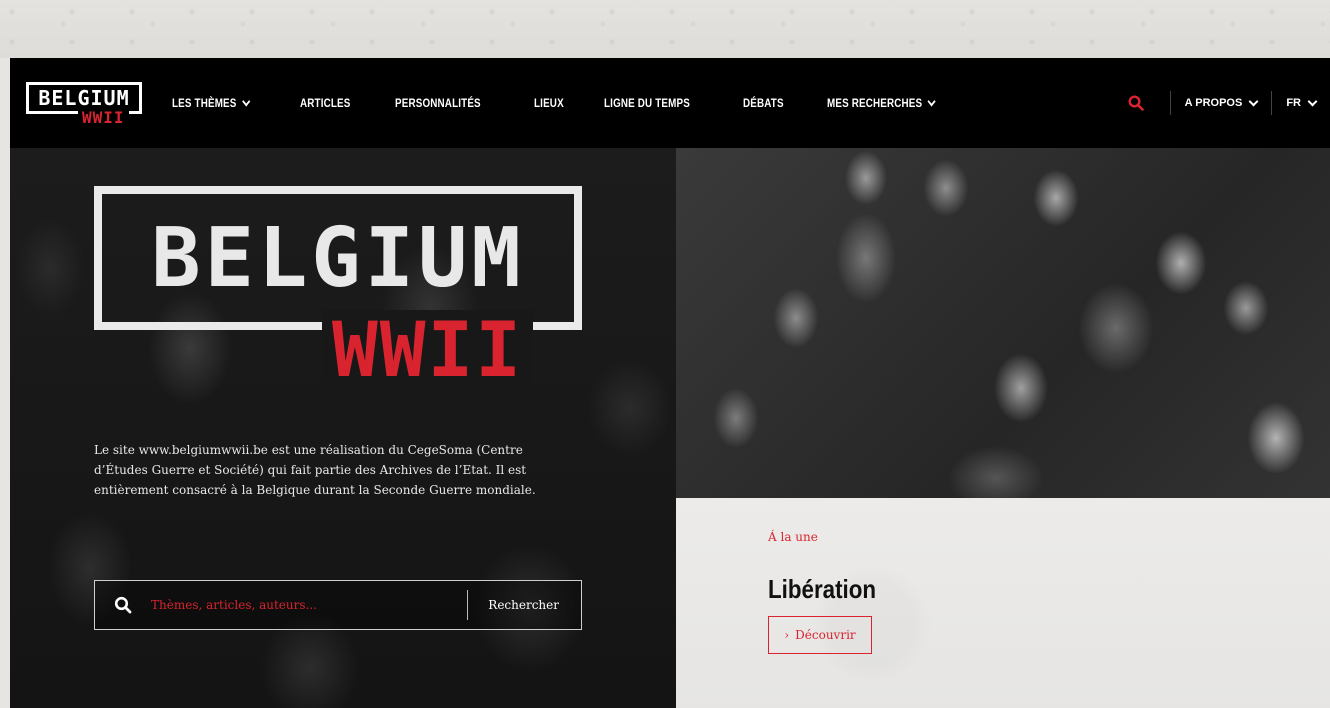  What do you see at coordinates (428, 350) in the screenshot?
I see `hero-logo-sub: WWII` at bounding box center [428, 350].